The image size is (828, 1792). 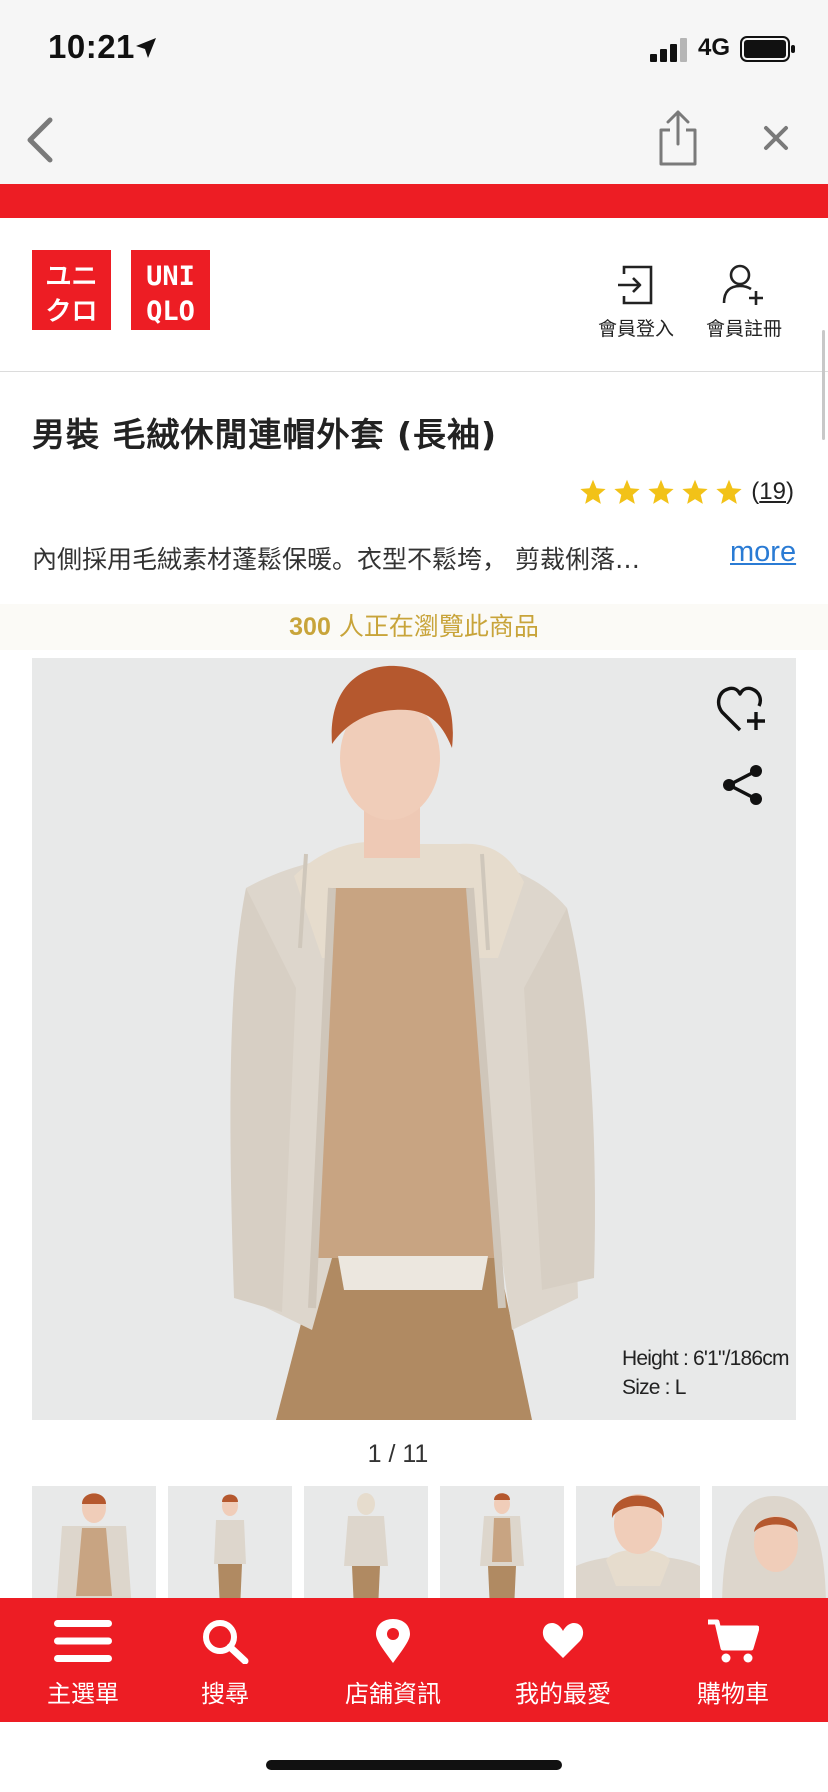 What do you see at coordinates (71, 277) in the screenshot?
I see `svg-text: ユニ` at bounding box center [71, 277].